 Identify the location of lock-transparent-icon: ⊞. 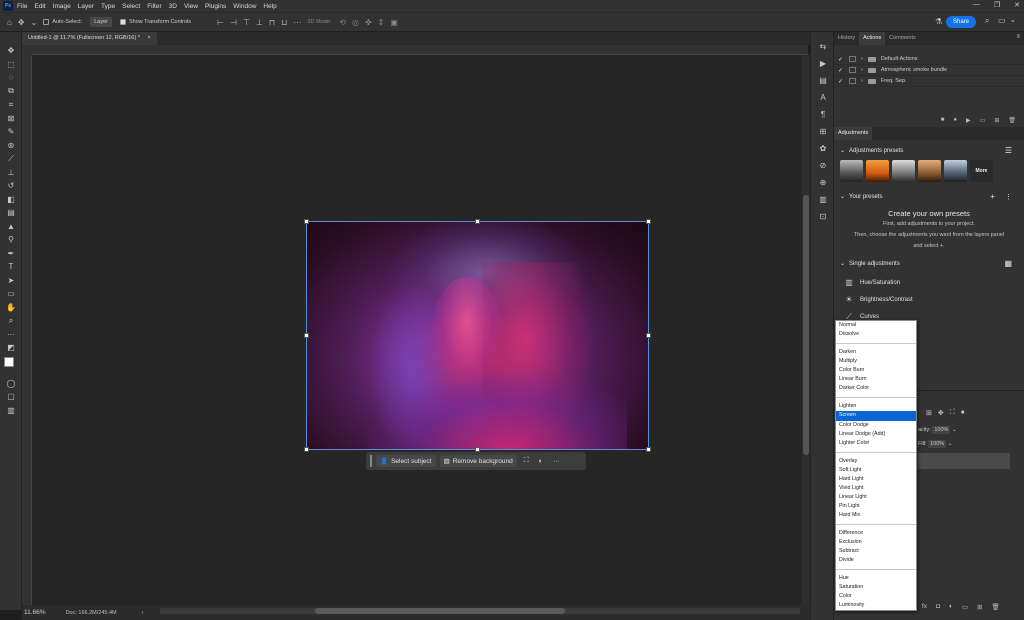
(929, 413).